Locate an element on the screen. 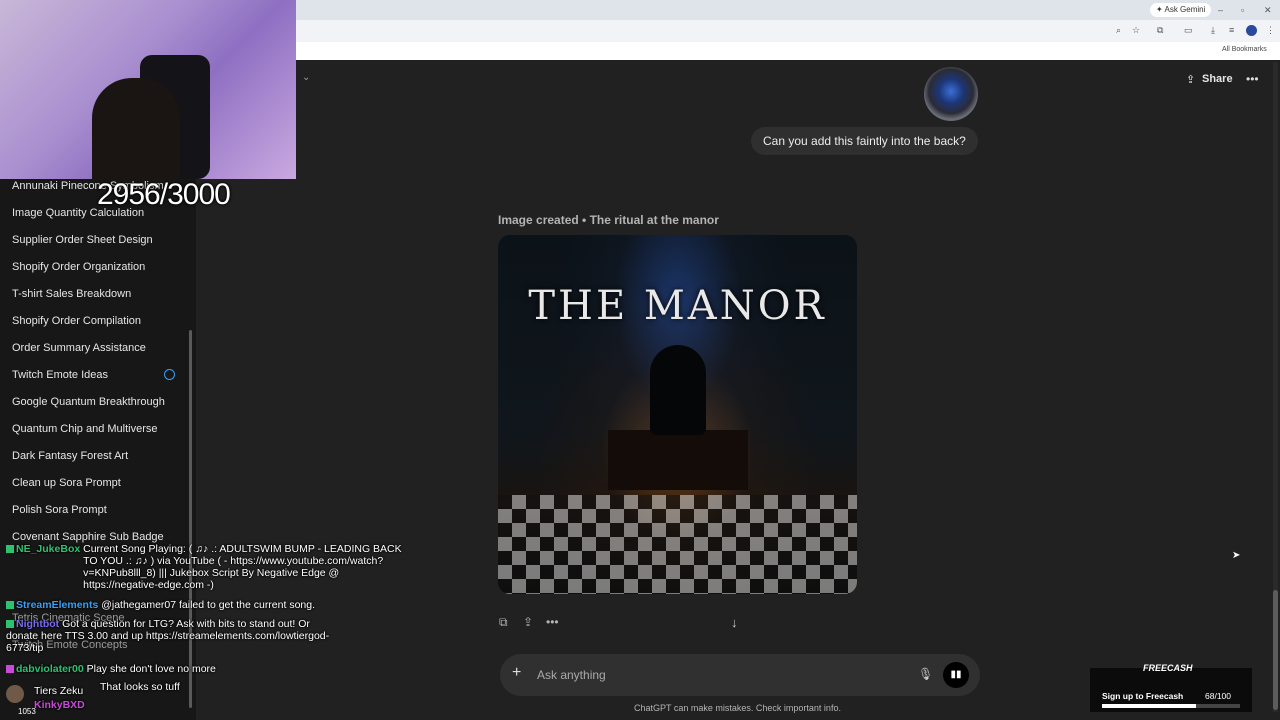  chat-username: Nightbot is located at coordinates (38, 624).